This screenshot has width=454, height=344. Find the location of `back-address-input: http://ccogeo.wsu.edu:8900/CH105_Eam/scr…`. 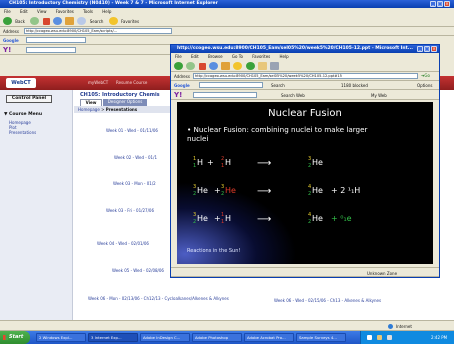

back-address-input: http://ccogeo.wsu.edu:8900/CH105_Eam/scr… is located at coordinates (98, 31).